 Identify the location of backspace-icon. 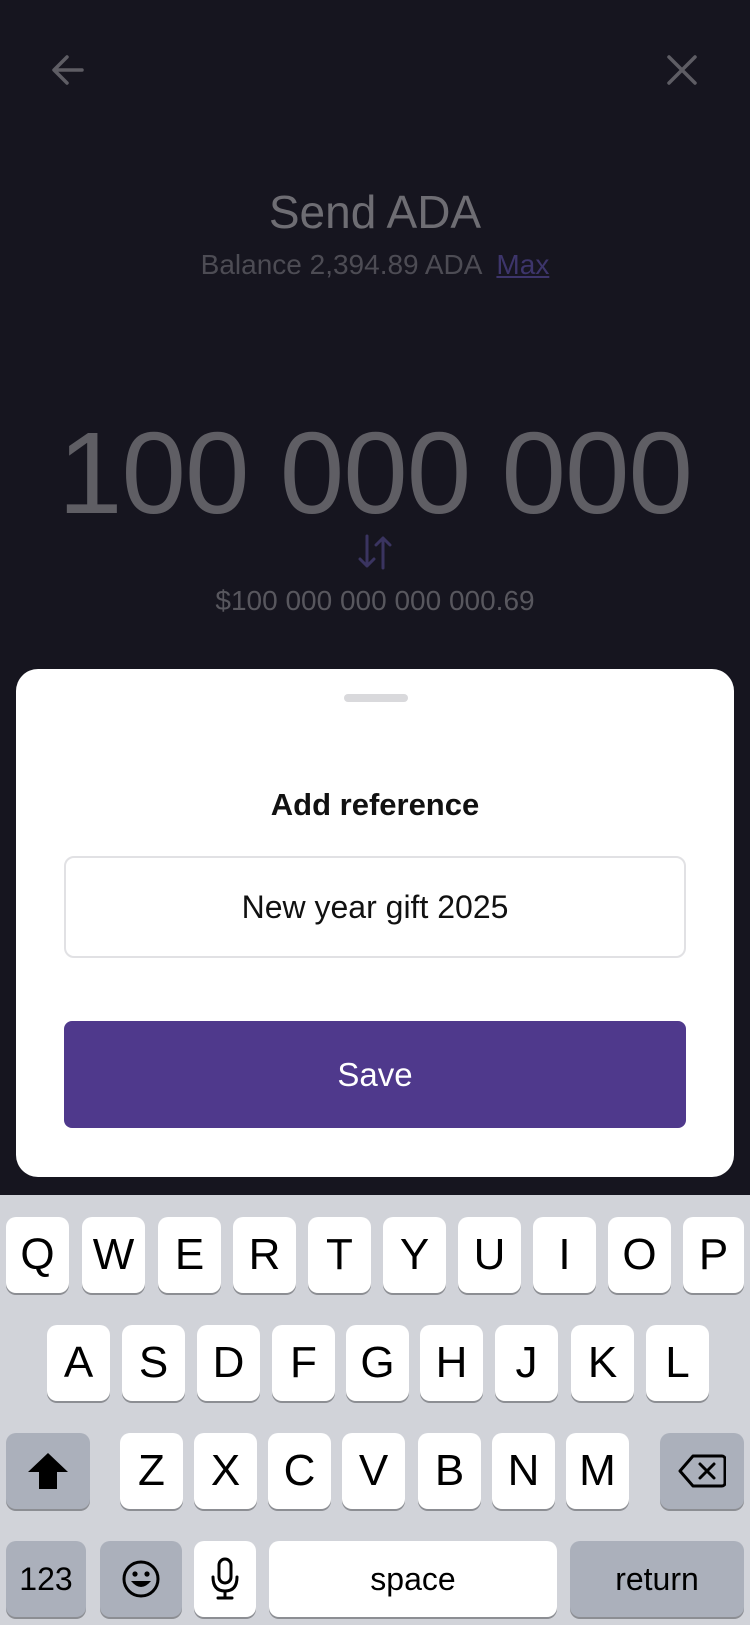
(702, 1471).